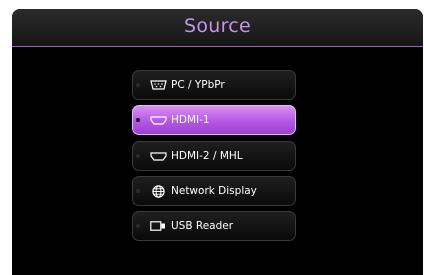 This screenshot has height=275, width=424. I want to click on source-item-label: HDMI-1, so click(190, 120).